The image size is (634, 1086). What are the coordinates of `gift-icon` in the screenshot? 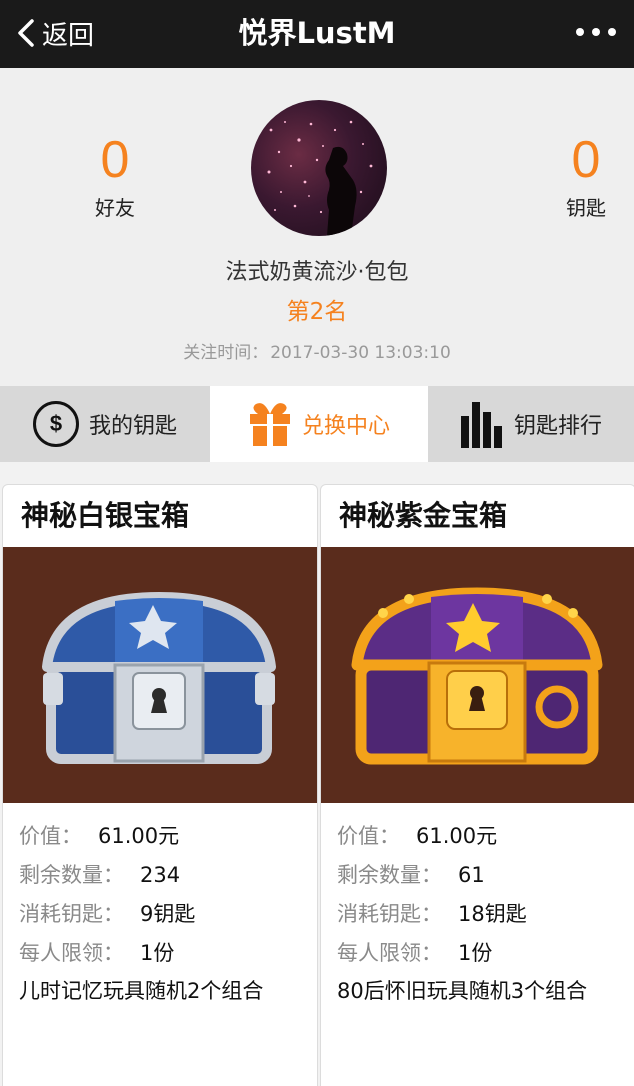 It's located at (270, 424).